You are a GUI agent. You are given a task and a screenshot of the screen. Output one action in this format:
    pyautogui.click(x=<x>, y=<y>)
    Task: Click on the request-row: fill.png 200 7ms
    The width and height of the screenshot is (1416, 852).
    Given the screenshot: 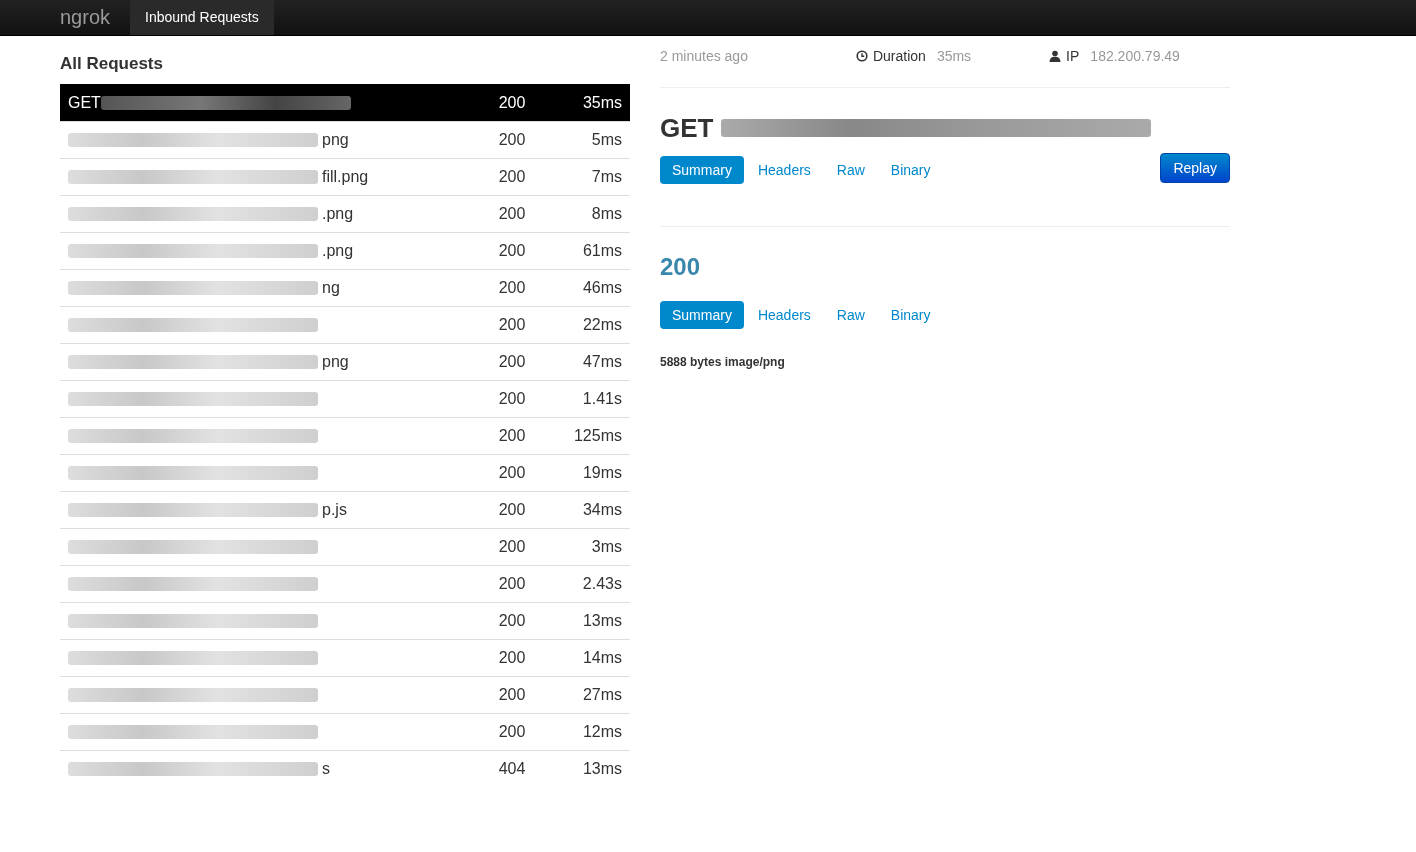 What is the action you would take?
    pyautogui.click(x=345, y=176)
    